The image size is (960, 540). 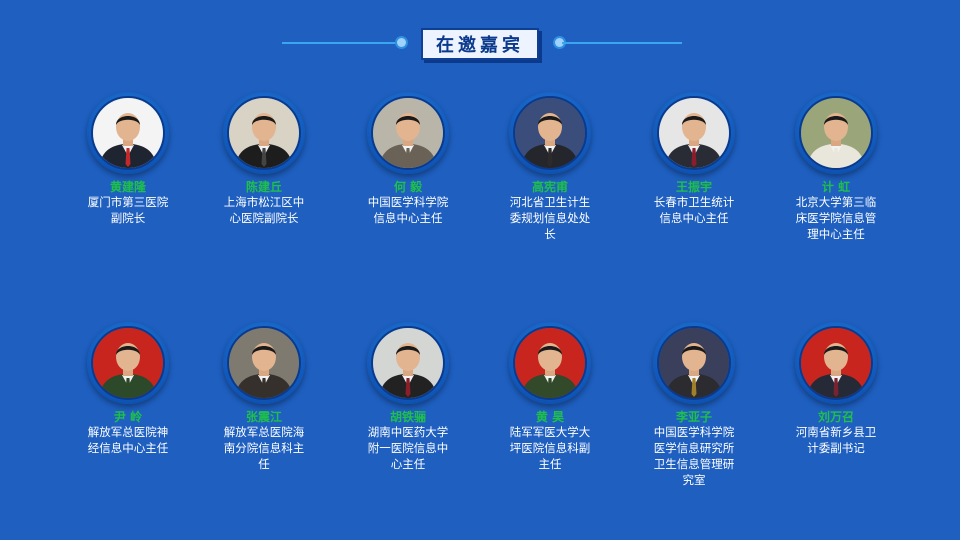 I want to click on guest-name: 尹 岭, so click(x=128, y=417).